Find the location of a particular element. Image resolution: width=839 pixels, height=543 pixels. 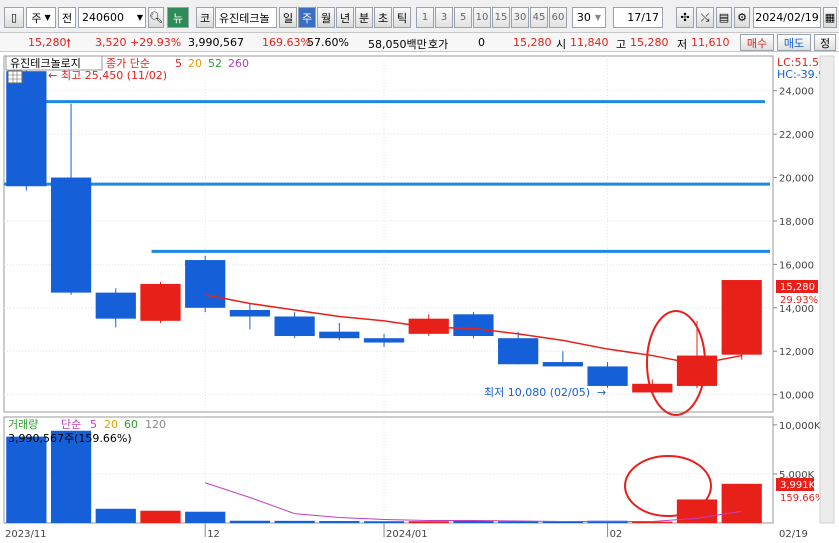

interval-button-60: 60 is located at coordinates (558, 17).